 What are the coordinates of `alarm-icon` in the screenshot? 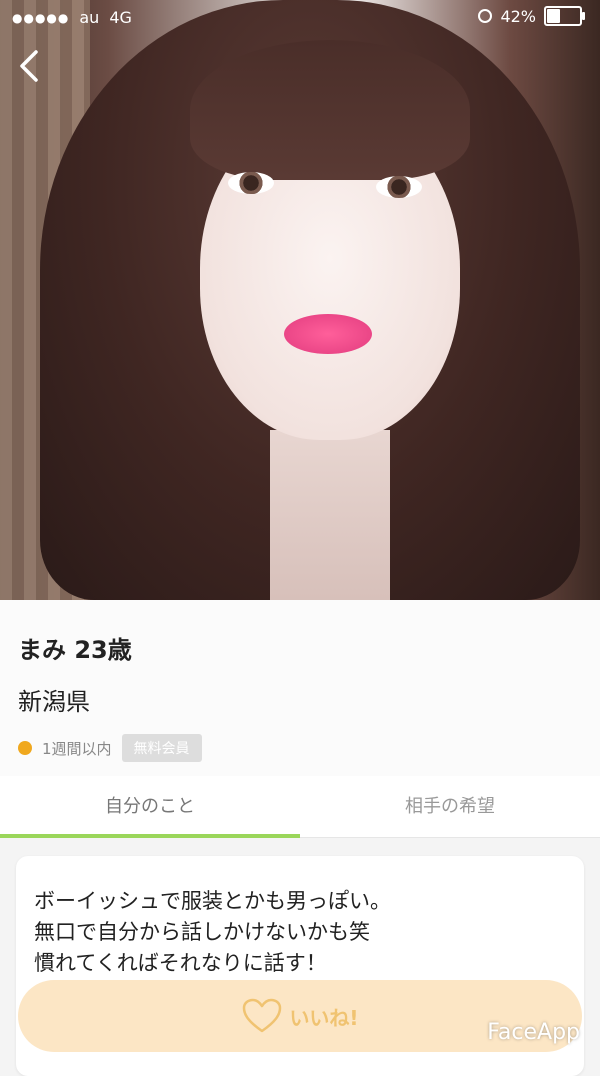 It's located at (485, 16).